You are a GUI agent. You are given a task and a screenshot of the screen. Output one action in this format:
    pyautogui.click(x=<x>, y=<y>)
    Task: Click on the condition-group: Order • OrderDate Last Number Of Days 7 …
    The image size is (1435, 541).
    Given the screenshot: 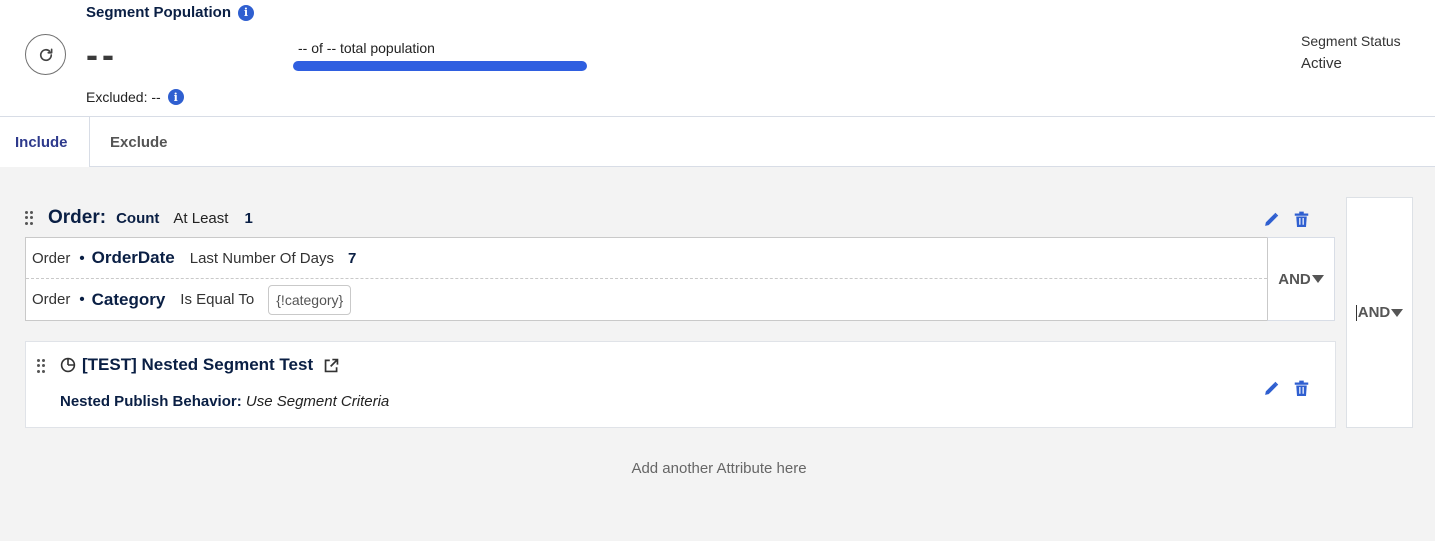 What is the action you would take?
    pyautogui.click(x=646, y=279)
    